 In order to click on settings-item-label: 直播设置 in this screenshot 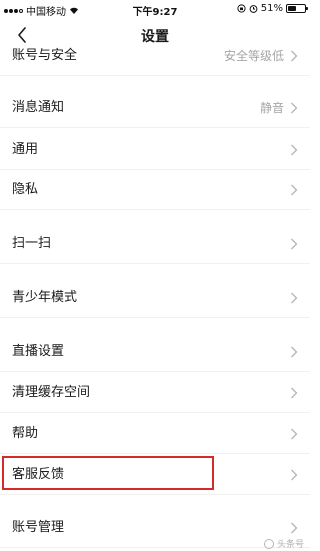, I will do `click(38, 351)`.